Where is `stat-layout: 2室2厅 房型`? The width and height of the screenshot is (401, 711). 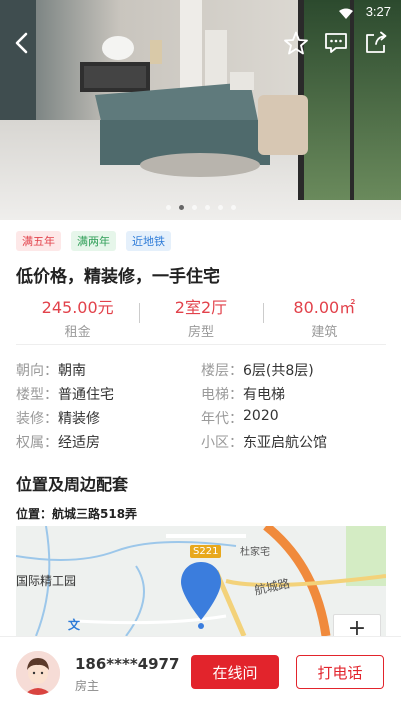
stat-layout: 2室2厅 房型 is located at coordinates (200, 317).